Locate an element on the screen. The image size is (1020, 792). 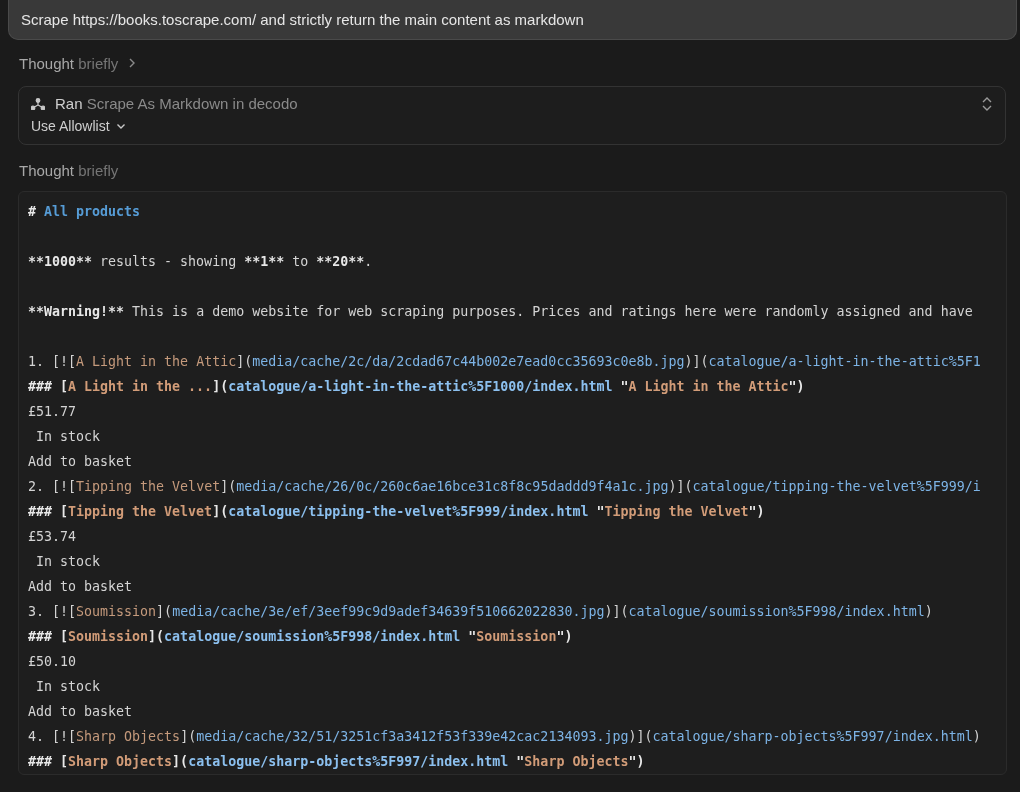
allowlist-dropdown: Use Allowlist is located at coordinates (78, 126).